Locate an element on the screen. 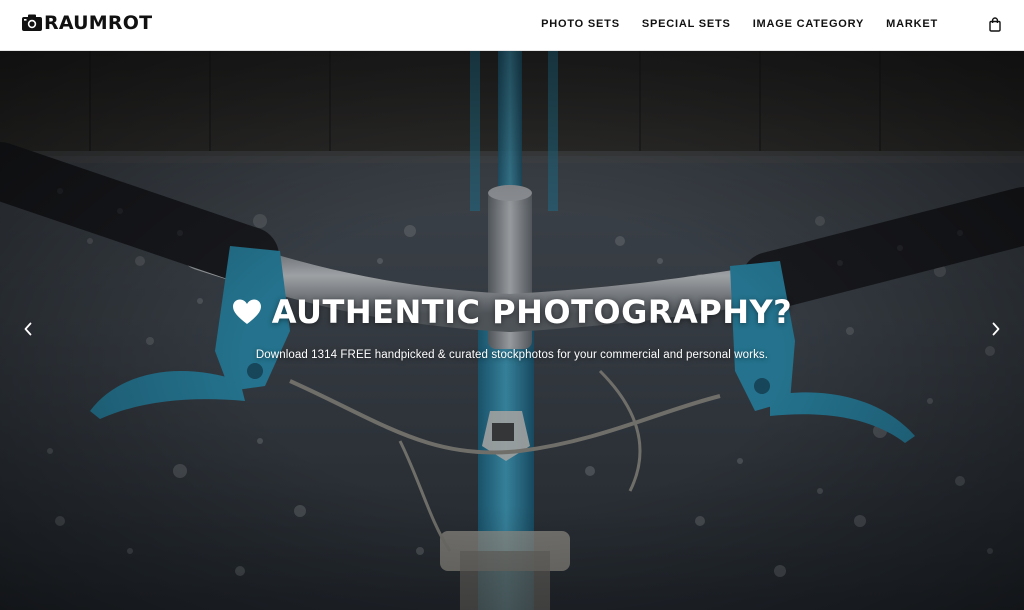 This screenshot has height=610, width=1024. shopping-bag-icon is located at coordinates (995, 24).